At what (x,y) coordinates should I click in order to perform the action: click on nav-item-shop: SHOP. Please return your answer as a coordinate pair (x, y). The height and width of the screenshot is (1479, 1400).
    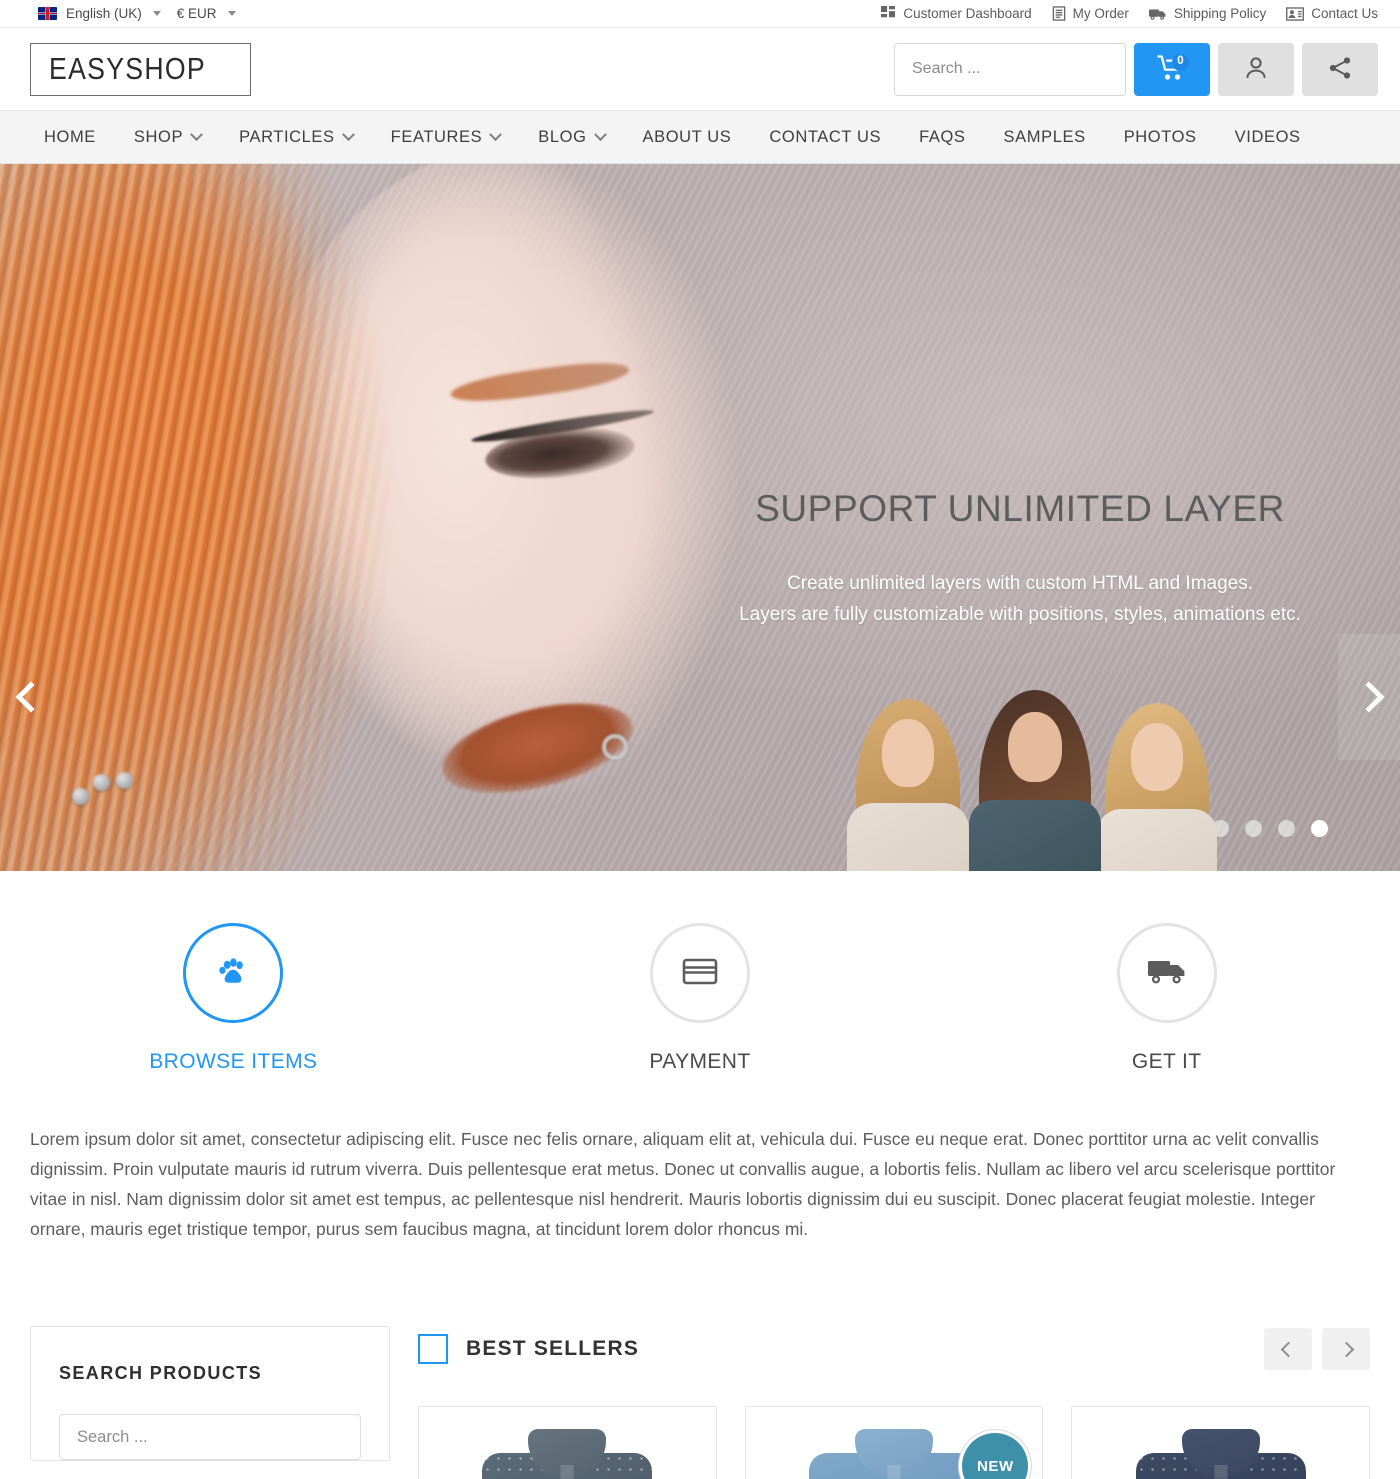
    Looking at the image, I should click on (167, 137).